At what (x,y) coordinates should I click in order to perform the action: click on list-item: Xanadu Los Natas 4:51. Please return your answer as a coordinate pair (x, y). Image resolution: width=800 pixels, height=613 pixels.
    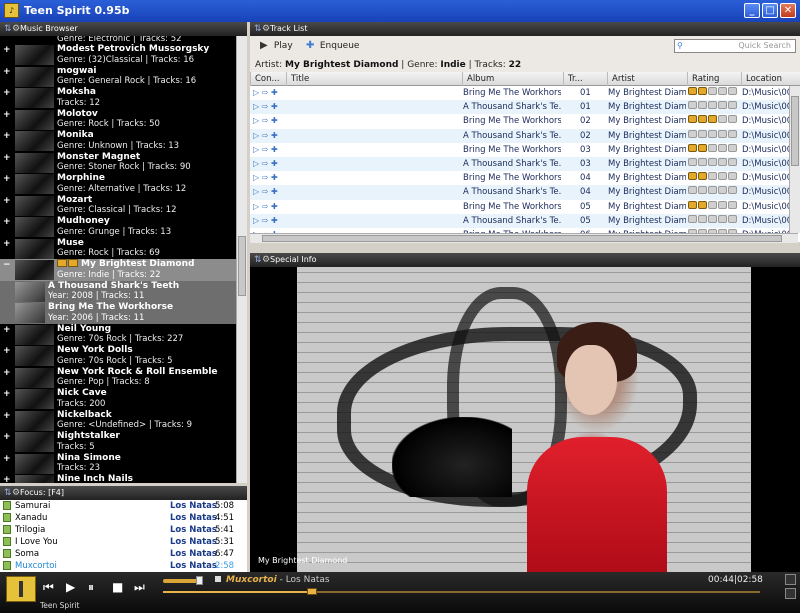
    Looking at the image, I should click on (123, 518).